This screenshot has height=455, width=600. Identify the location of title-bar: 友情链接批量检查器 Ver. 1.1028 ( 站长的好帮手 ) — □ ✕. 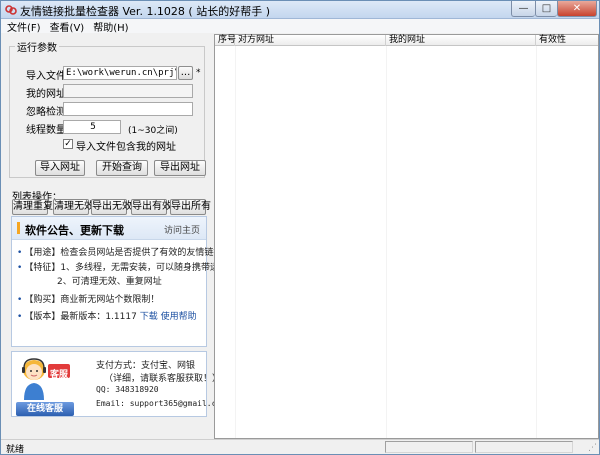
(300, 10).